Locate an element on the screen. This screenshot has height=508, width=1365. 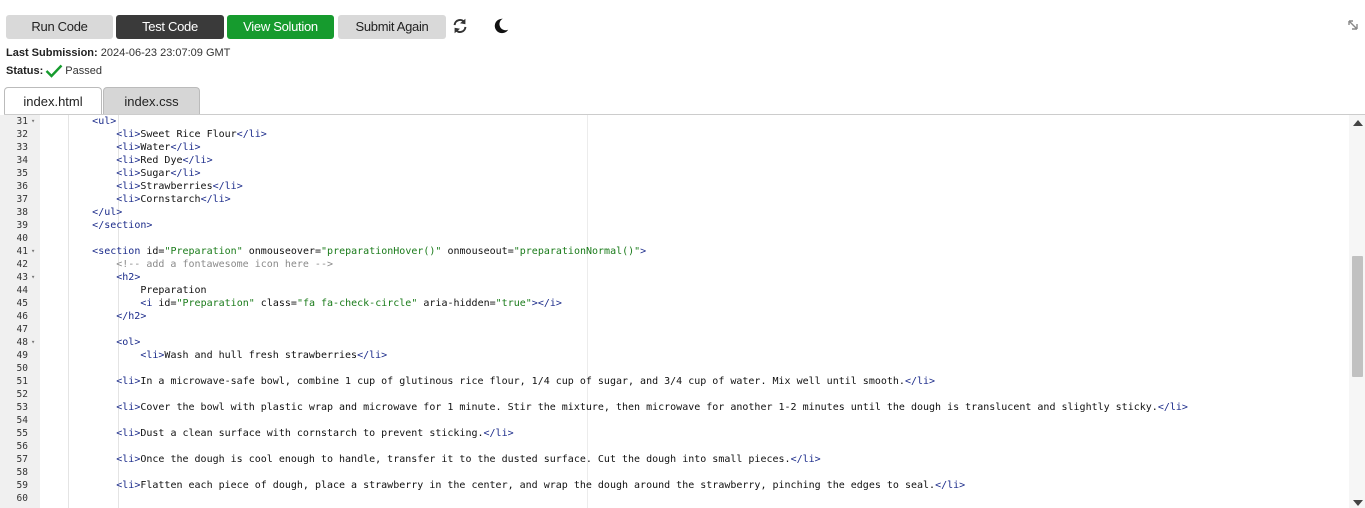
code-line: <li>Sweet Rice Flour</li> is located at coordinates (191, 134).